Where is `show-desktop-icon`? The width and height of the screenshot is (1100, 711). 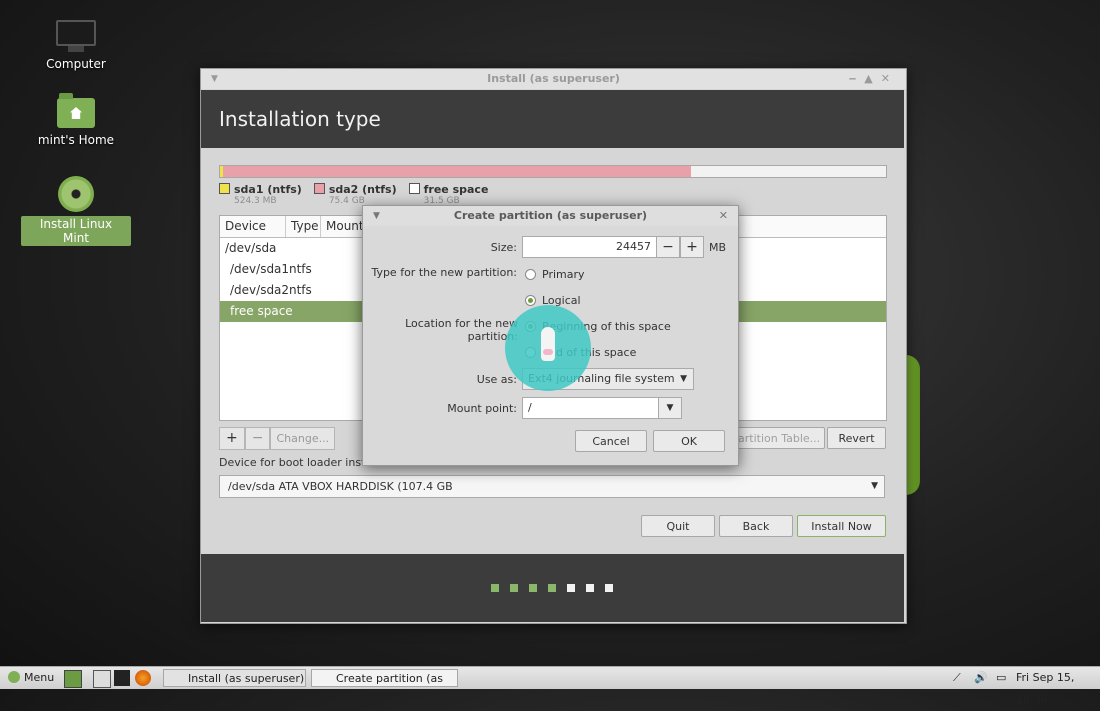 show-desktop-icon is located at coordinates (73, 679).